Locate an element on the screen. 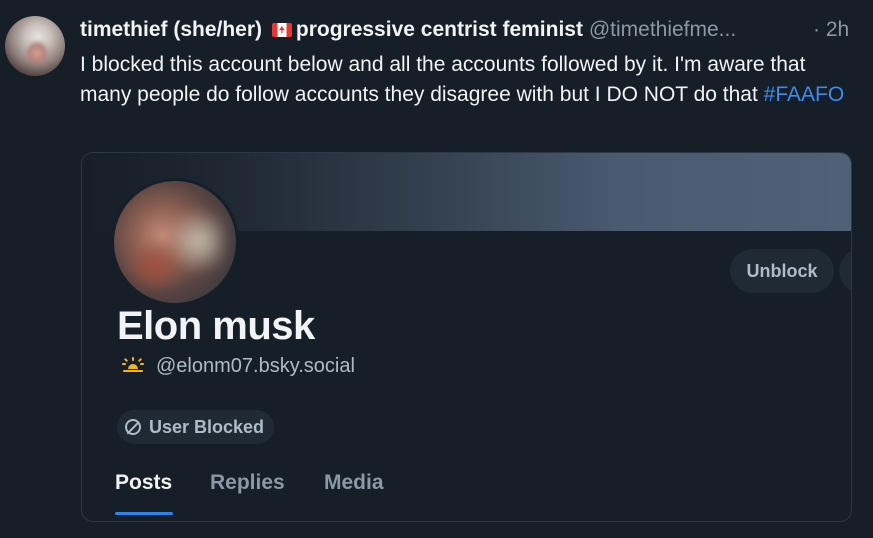 This screenshot has height=538, width=873. active-tab-indicator is located at coordinates (144, 513).